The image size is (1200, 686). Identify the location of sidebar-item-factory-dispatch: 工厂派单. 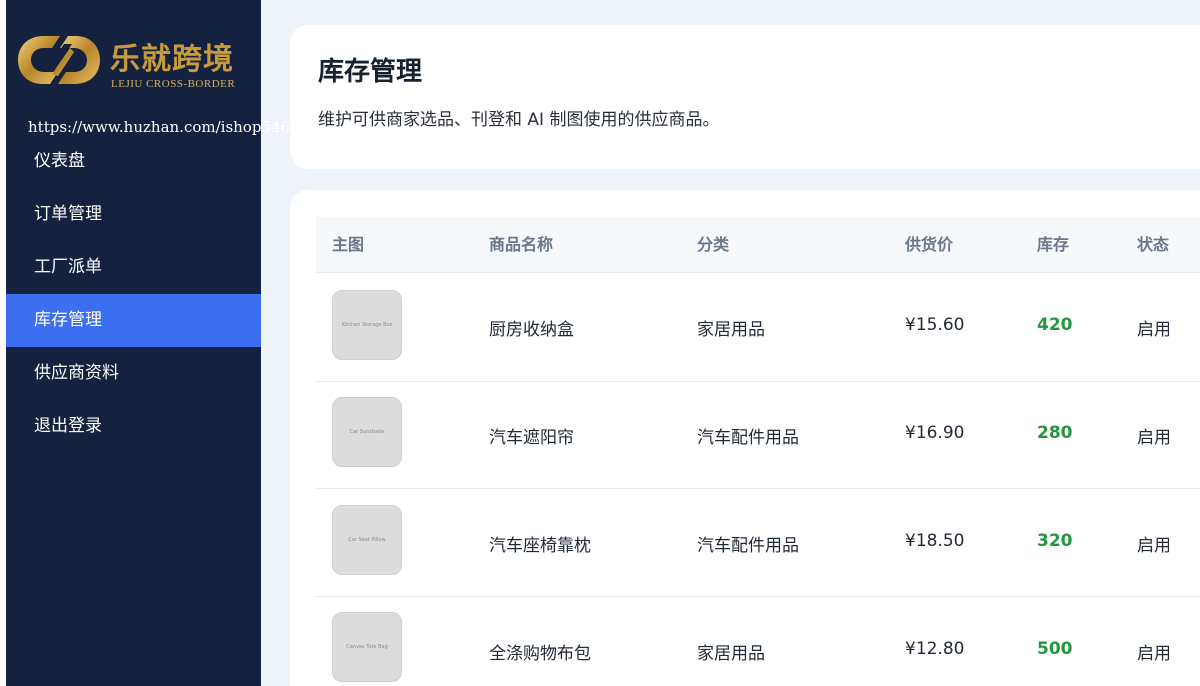
(133, 267).